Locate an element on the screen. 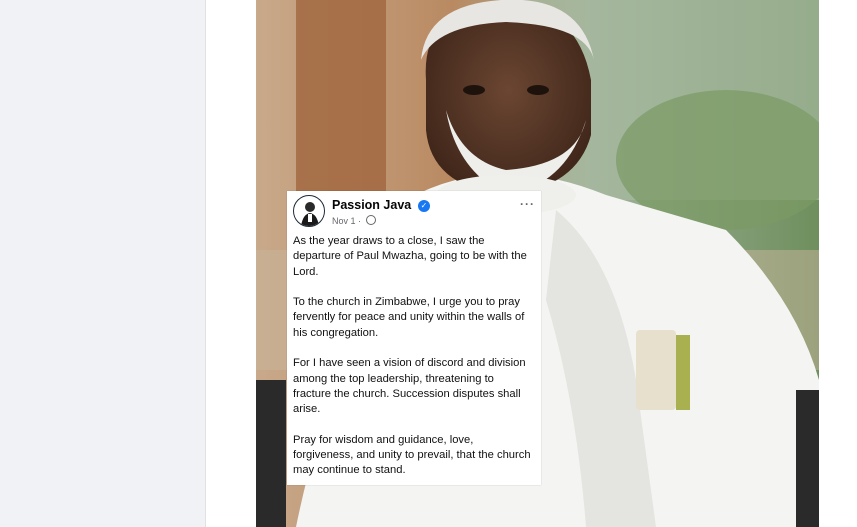  globe-icon is located at coordinates (370, 220).